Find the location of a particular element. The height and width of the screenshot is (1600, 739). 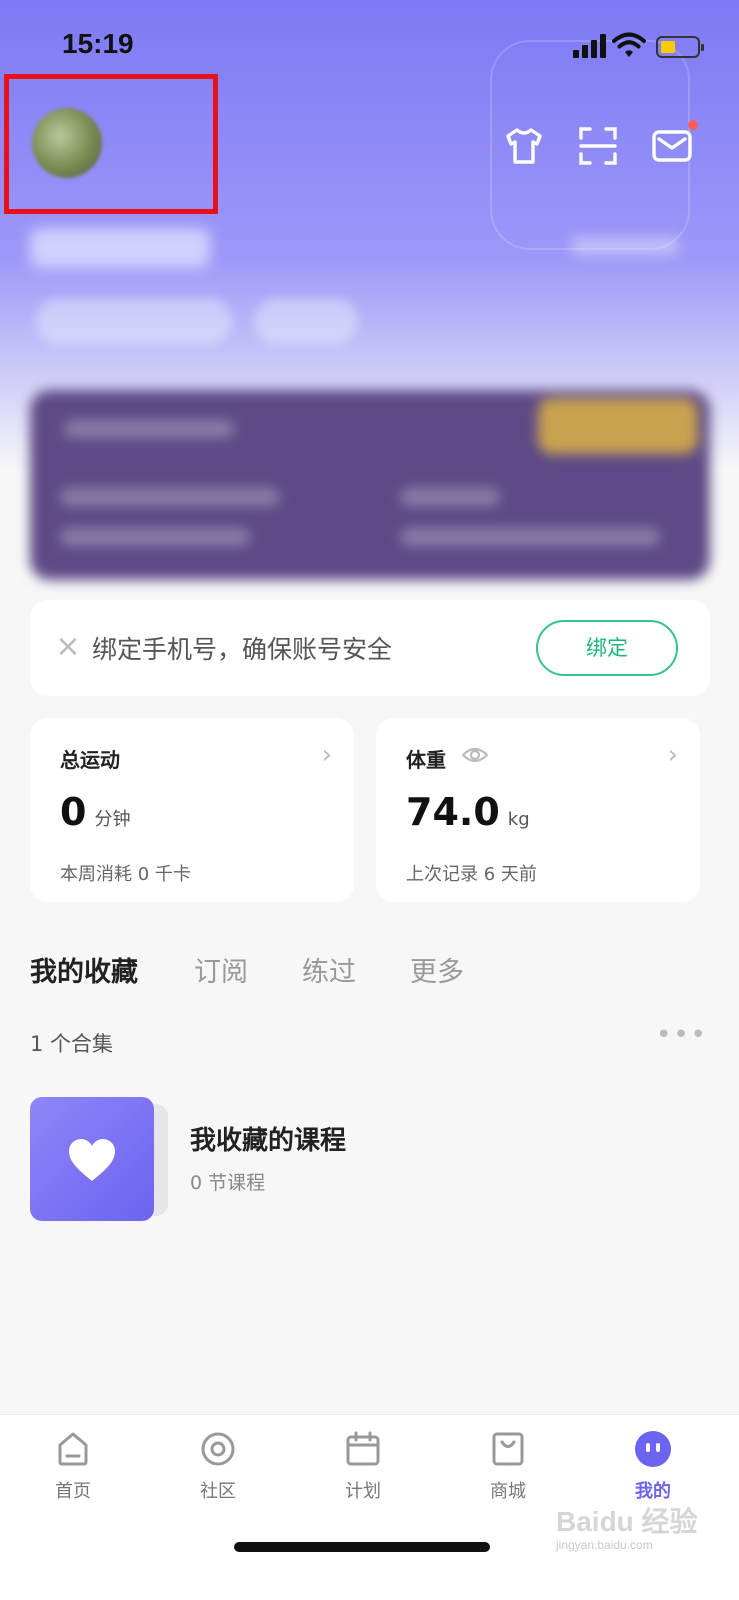

stat-value: 74.0 kg is located at coordinates (468, 812).